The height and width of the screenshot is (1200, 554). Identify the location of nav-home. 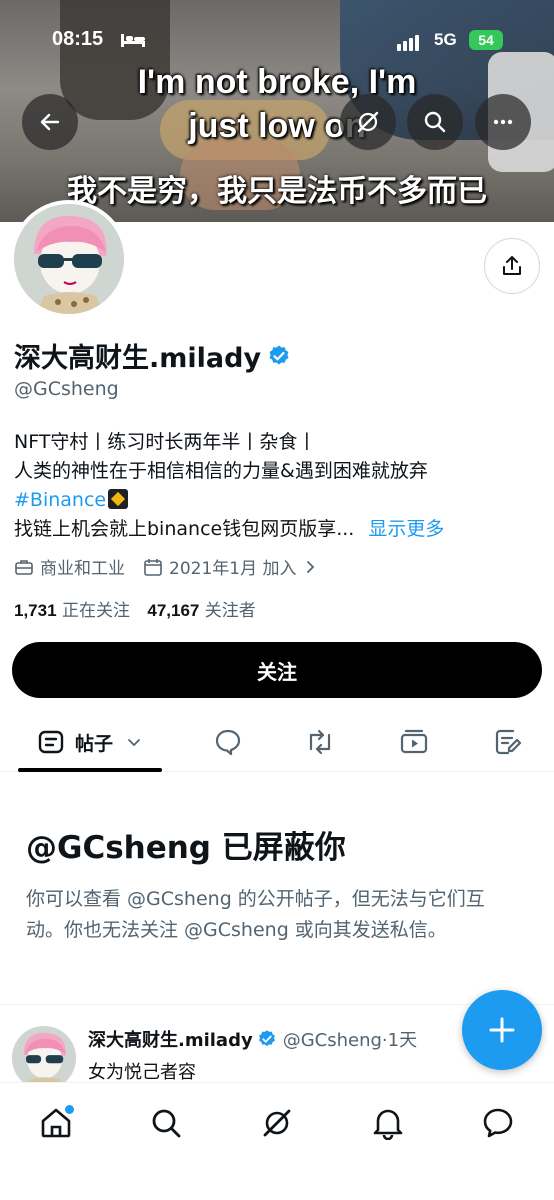
(56, 1123).